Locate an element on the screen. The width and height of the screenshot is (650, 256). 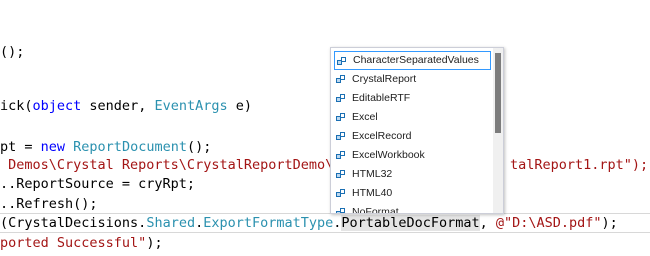
code-line-1: (); is located at coordinates (12, 52).